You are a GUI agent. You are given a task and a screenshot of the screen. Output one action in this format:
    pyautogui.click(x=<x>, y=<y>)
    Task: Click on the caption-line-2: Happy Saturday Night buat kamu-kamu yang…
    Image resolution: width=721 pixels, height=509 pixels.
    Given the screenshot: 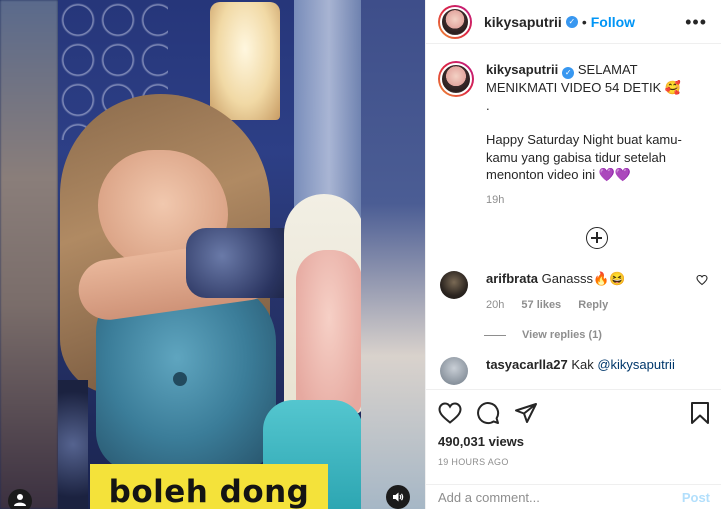 What is the action you would take?
    pyautogui.click(x=584, y=157)
    